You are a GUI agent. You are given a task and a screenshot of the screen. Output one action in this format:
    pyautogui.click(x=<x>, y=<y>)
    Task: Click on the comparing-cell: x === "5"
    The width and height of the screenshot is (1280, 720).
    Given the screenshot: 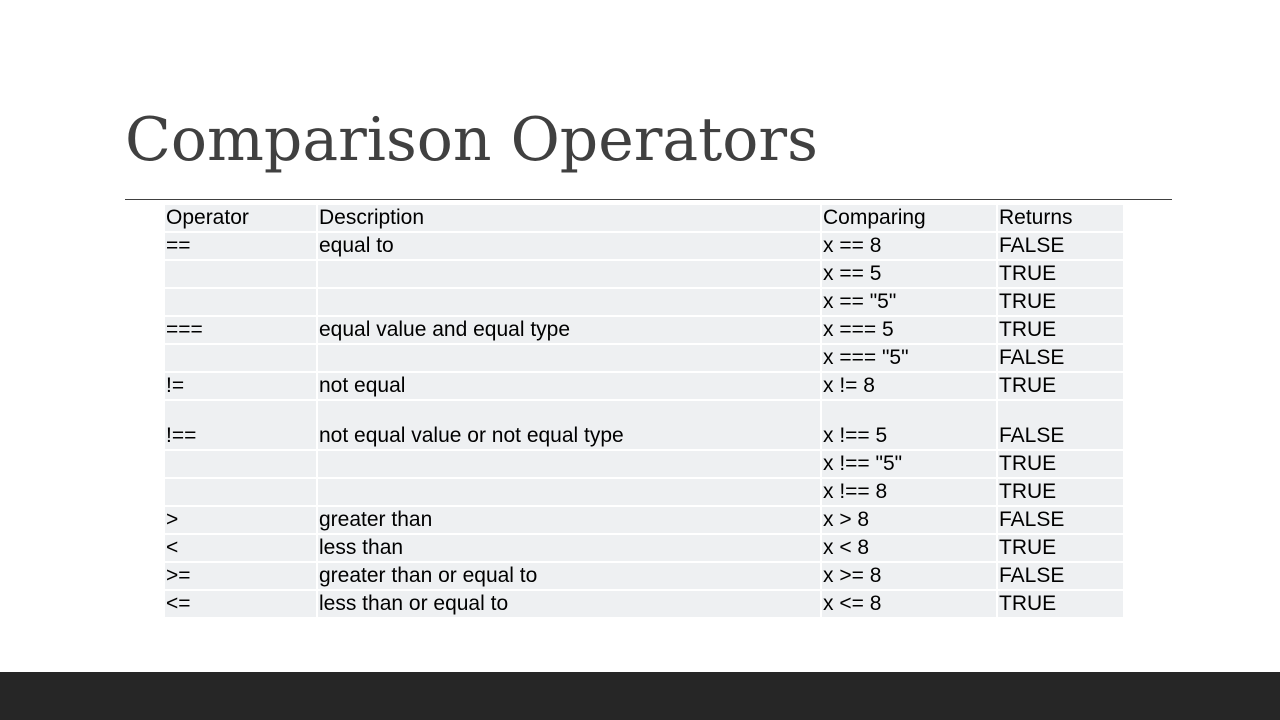 What is the action you would take?
    pyautogui.click(x=909, y=358)
    